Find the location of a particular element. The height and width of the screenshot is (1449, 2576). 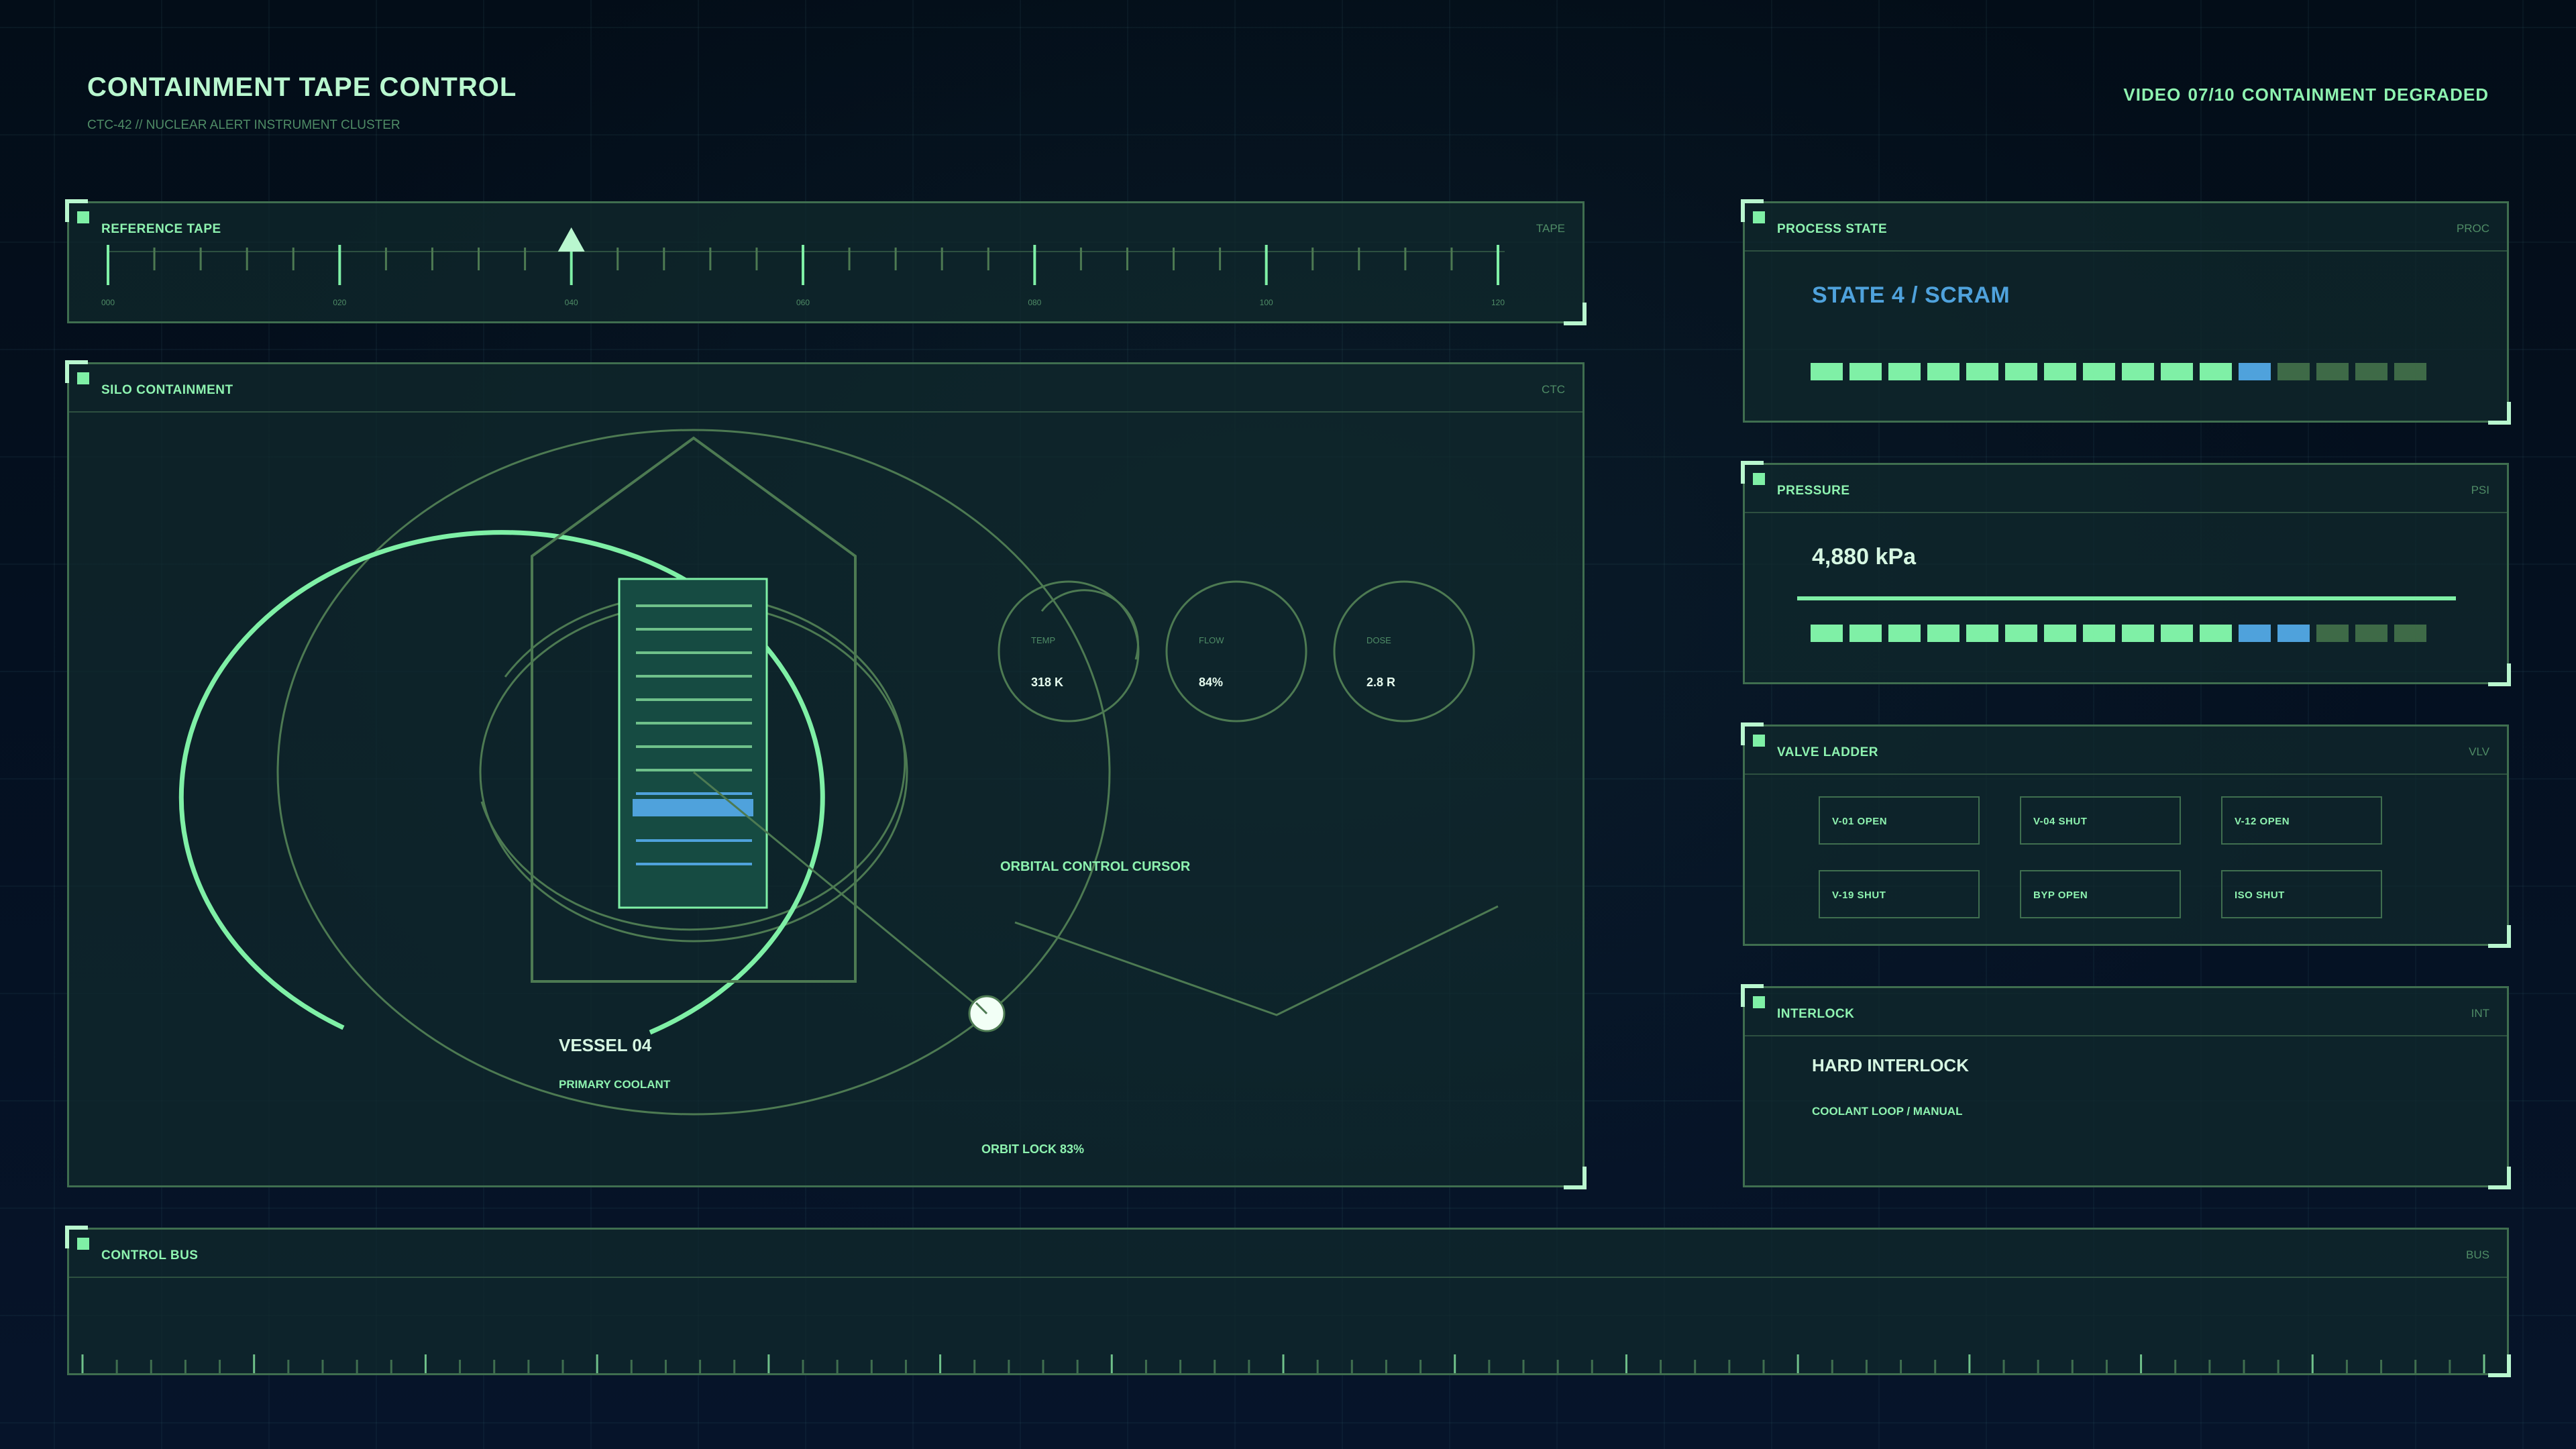

trend-line is located at coordinates (1256, 960).